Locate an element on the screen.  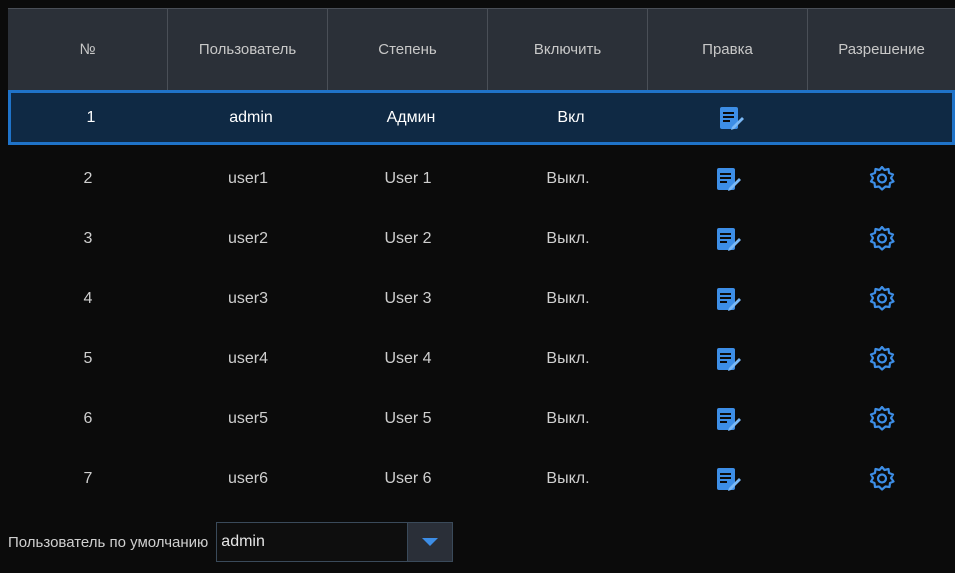
row-user: user5 is located at coordinates (248, 418).